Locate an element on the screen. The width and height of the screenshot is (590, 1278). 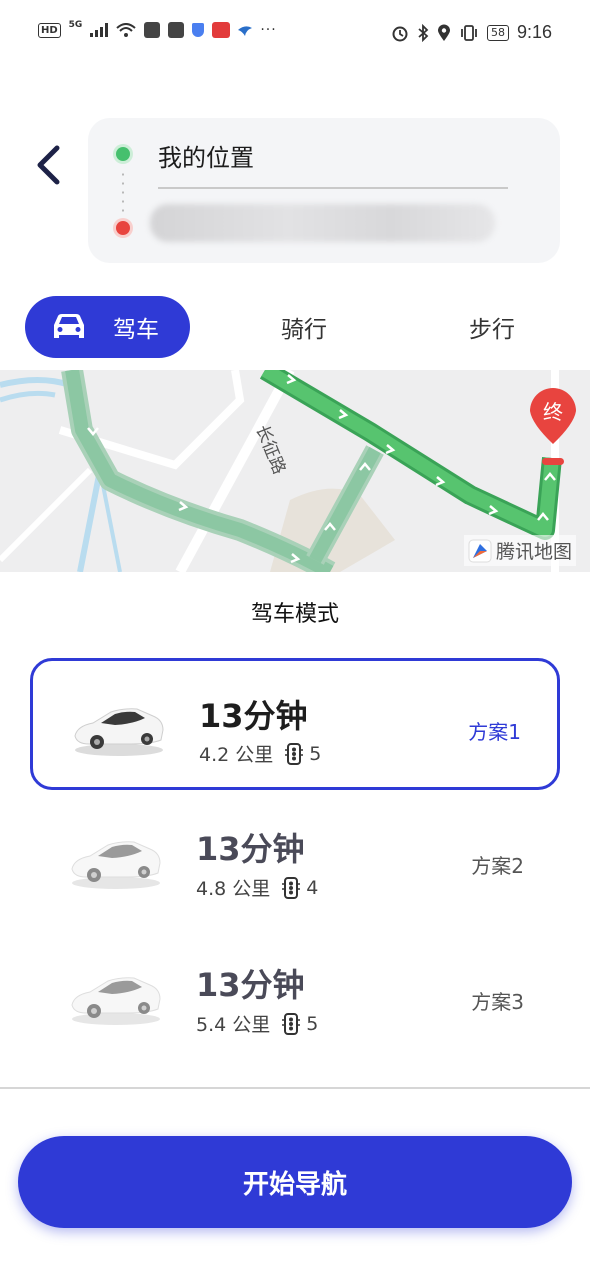
status-left: HD 5G ··· is located at coordinates (157, 29).